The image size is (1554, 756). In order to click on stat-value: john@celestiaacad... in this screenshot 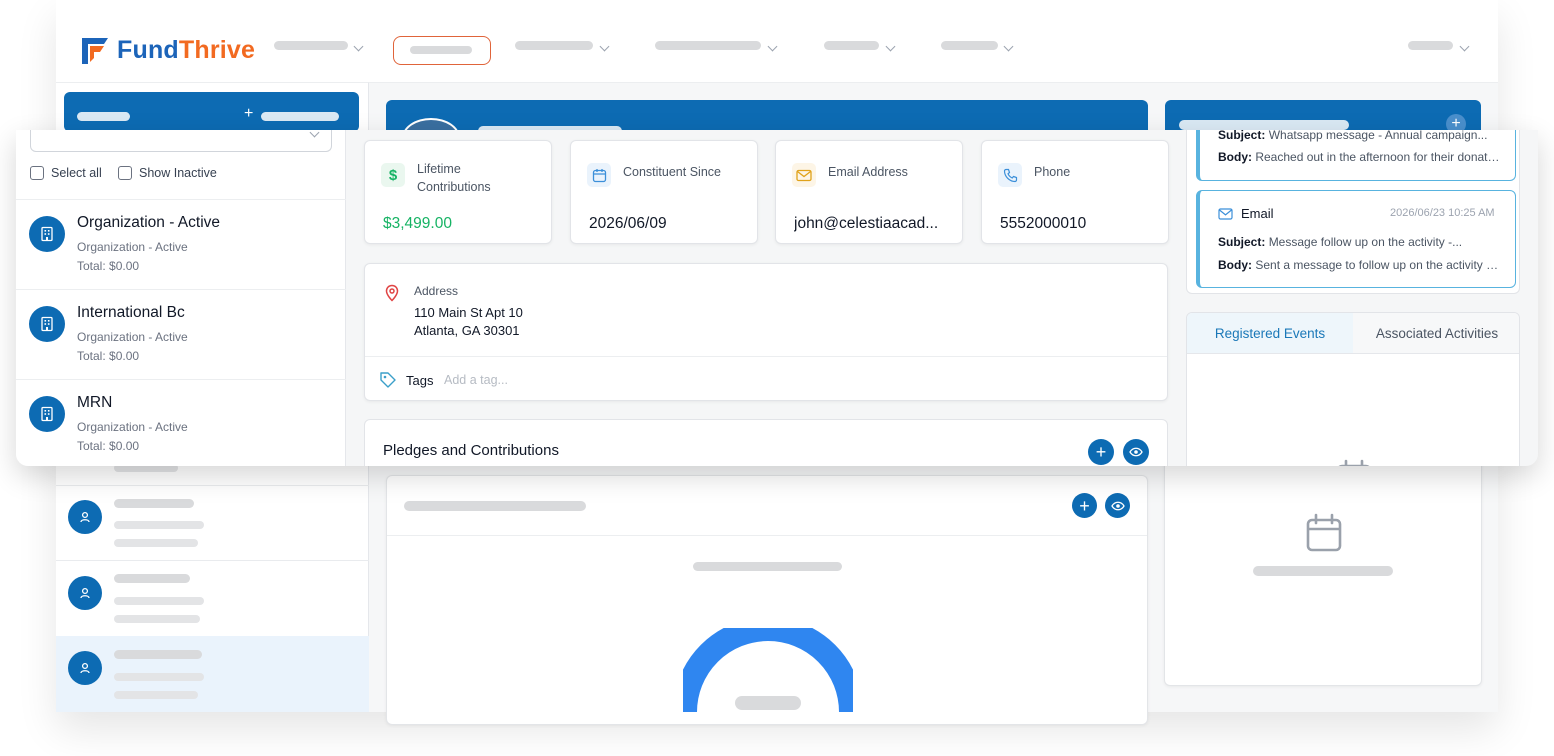, I will do `click(873, 224)`.